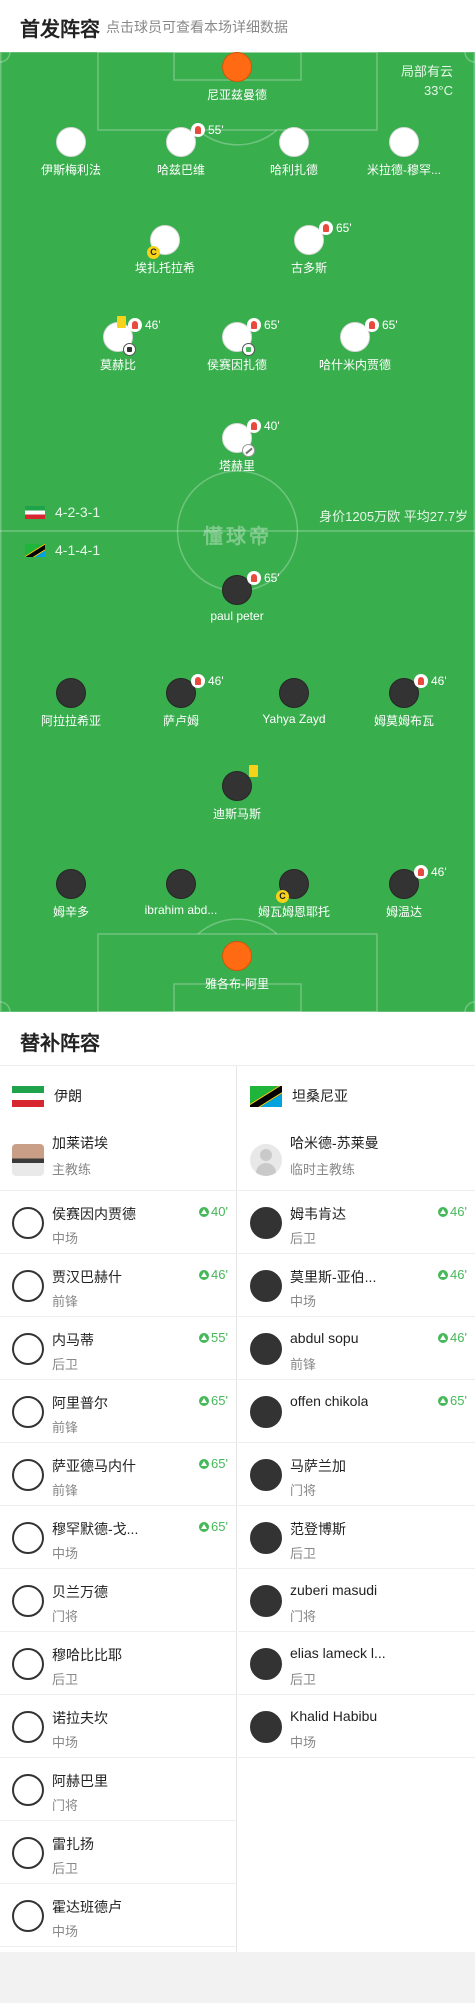  Describe the element at coordinates (71, 894) in the screenshot. I see `player-away-6: 姆辛多` at that location.